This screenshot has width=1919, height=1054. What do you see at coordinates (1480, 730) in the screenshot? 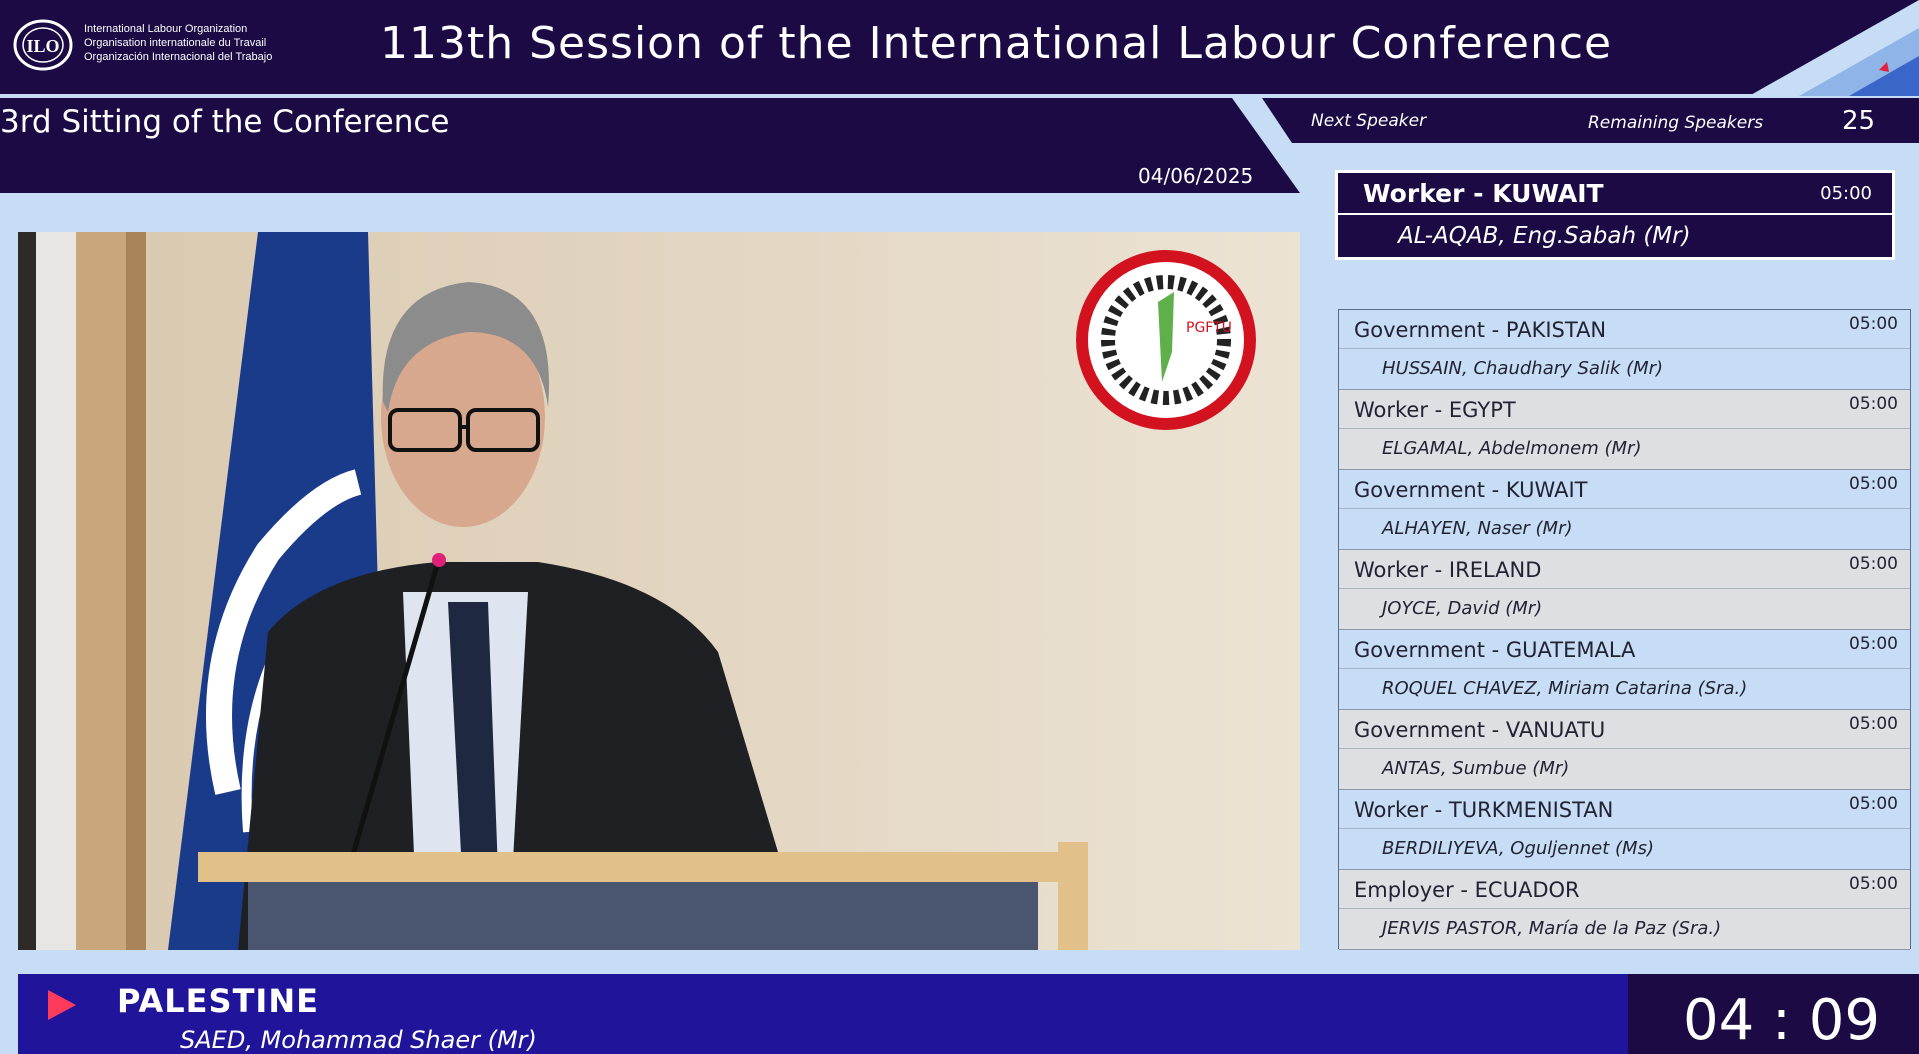
I see `speaker-group-country: Government - VANUATU` at bounding box center [1480, 730].